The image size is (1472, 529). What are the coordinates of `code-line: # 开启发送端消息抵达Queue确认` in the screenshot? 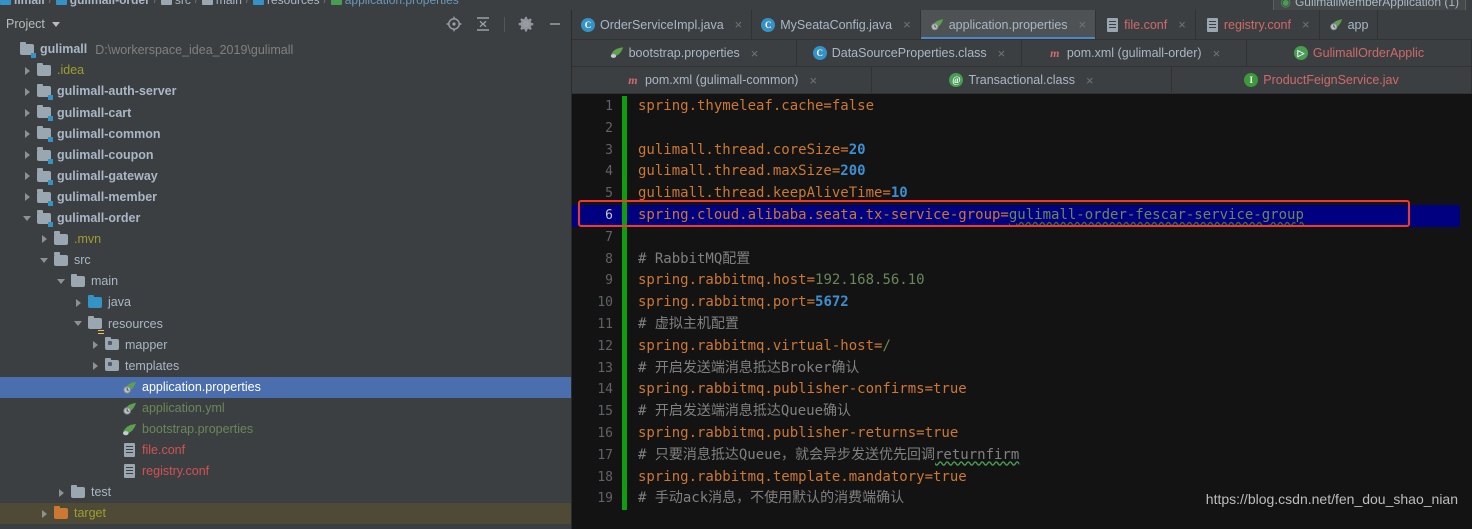 It's located at (1049, 412).